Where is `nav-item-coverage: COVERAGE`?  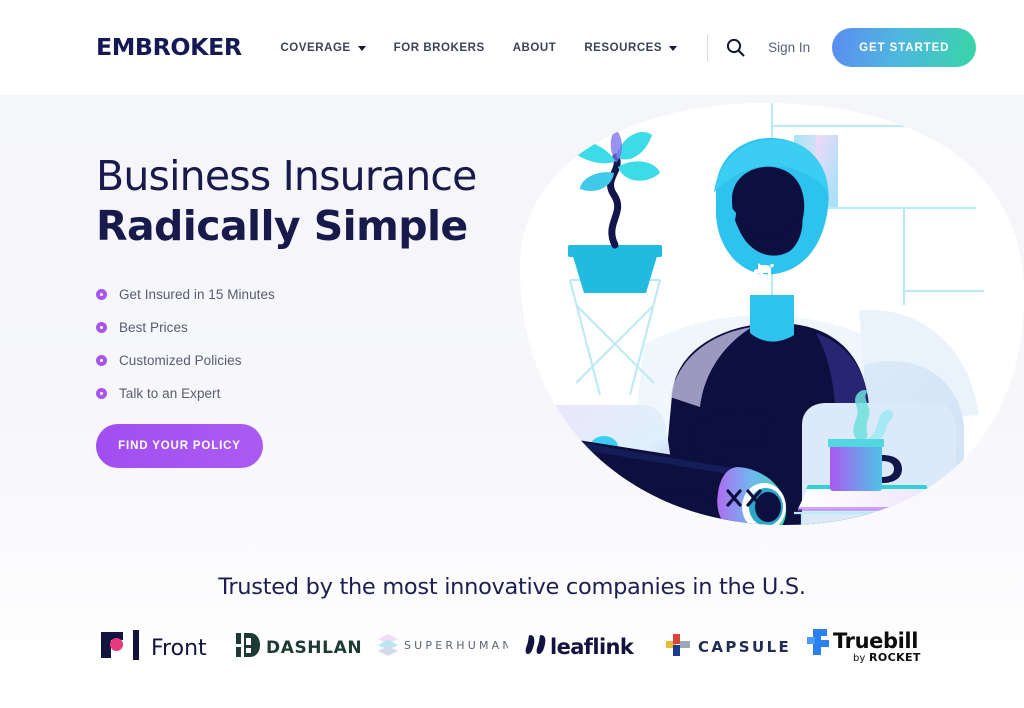
nav-item-coverage: COVERAGE is located at coordinates (322, 48).